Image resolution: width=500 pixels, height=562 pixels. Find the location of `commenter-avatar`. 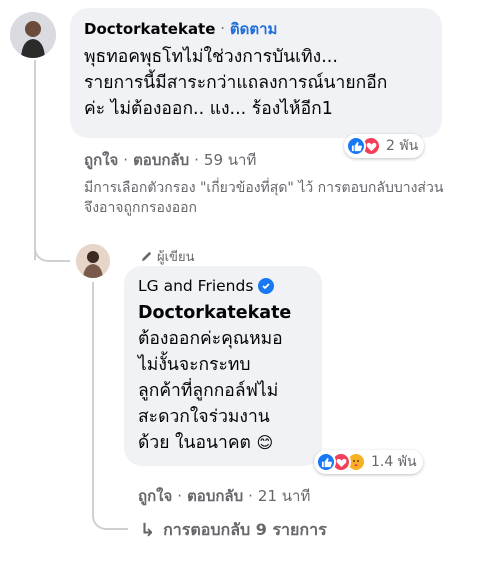

commenter-avatar is located at coordinates (33, 35).